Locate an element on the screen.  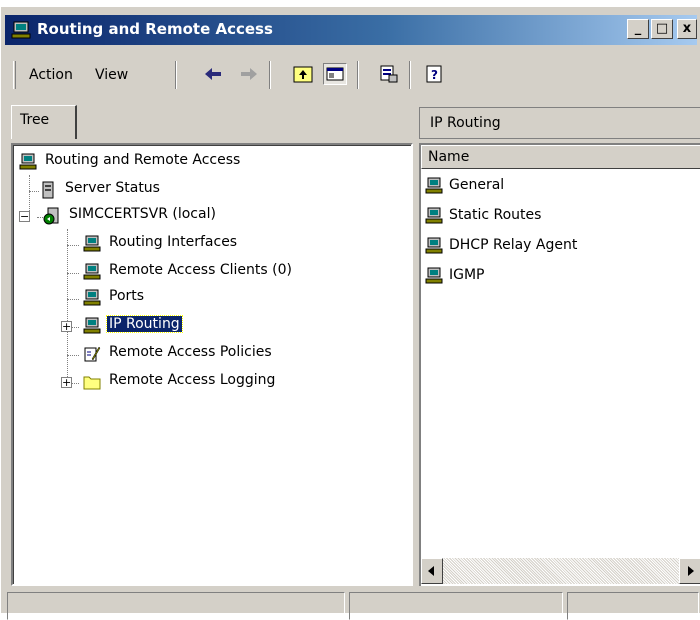
status-bar is located at coordinates (352, 604).